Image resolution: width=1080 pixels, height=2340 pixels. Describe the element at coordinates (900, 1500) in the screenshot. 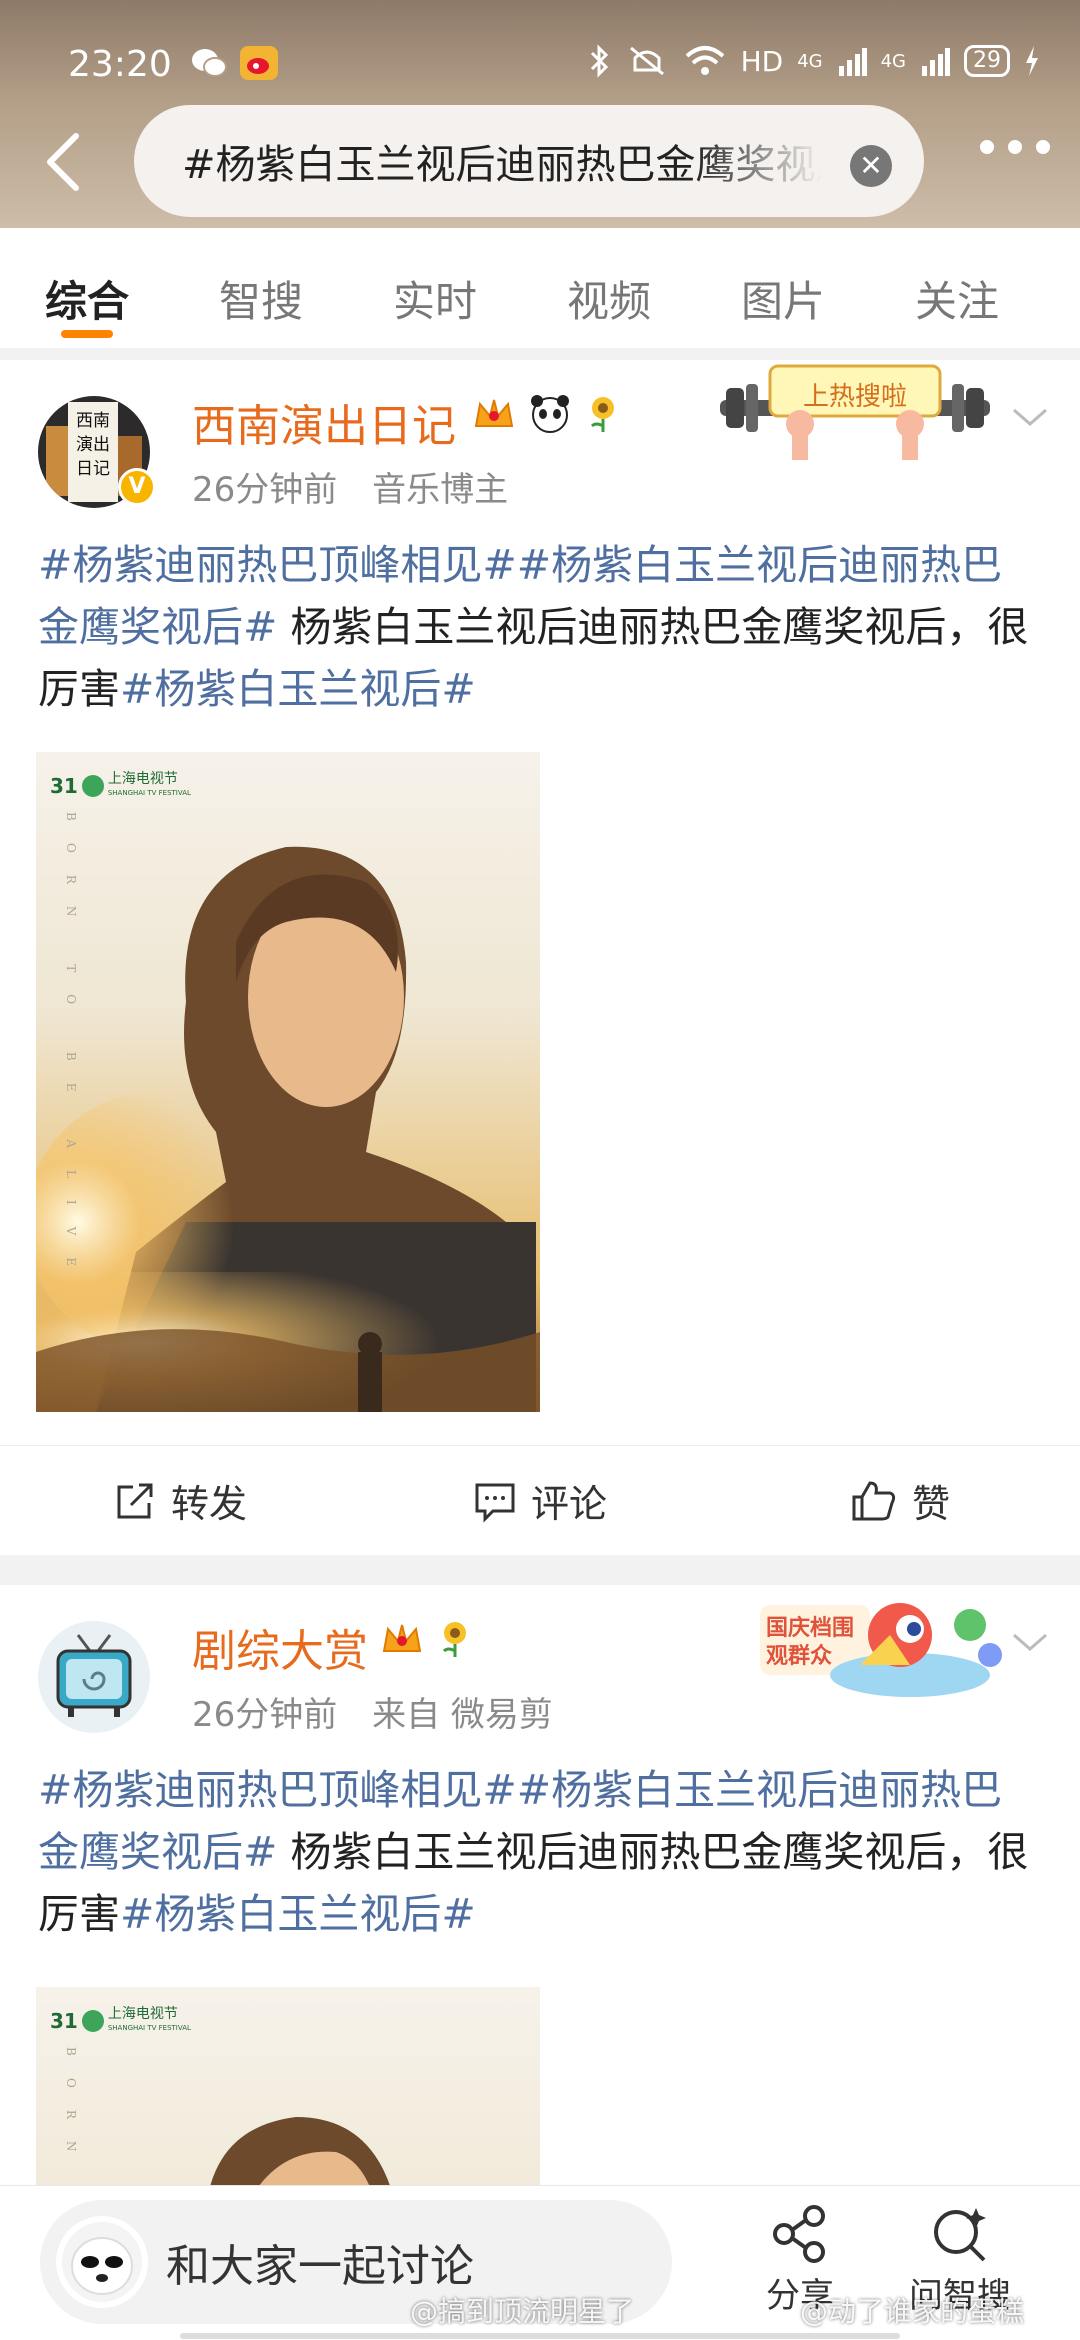

I see `like-button: 赞` at that location.